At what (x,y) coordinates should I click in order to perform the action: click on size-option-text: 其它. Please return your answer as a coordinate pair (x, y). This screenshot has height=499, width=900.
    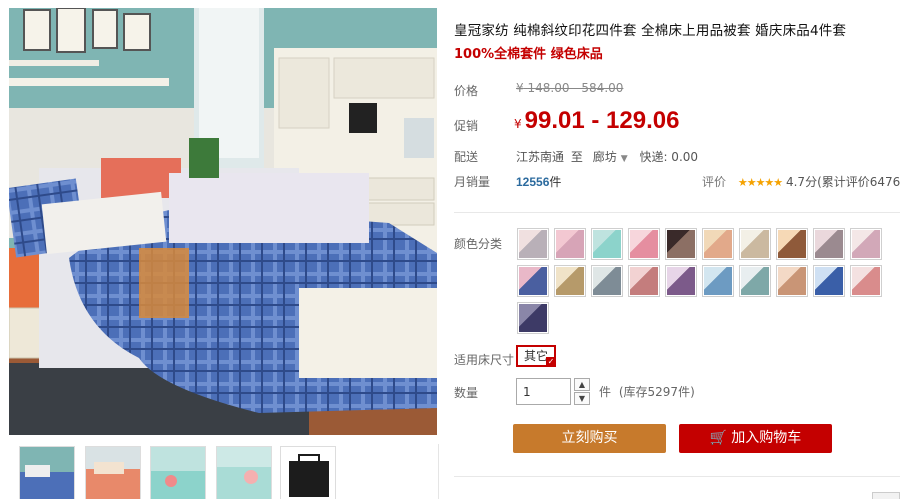
    Looking at the image, I should click on (536, 356).